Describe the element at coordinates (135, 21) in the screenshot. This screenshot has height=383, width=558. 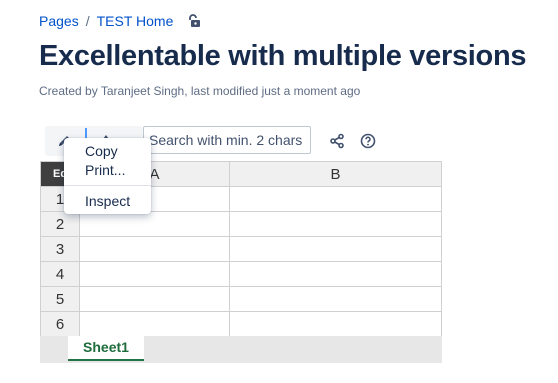
I see `breadcrumb-test-home: TEST Home` at that location.